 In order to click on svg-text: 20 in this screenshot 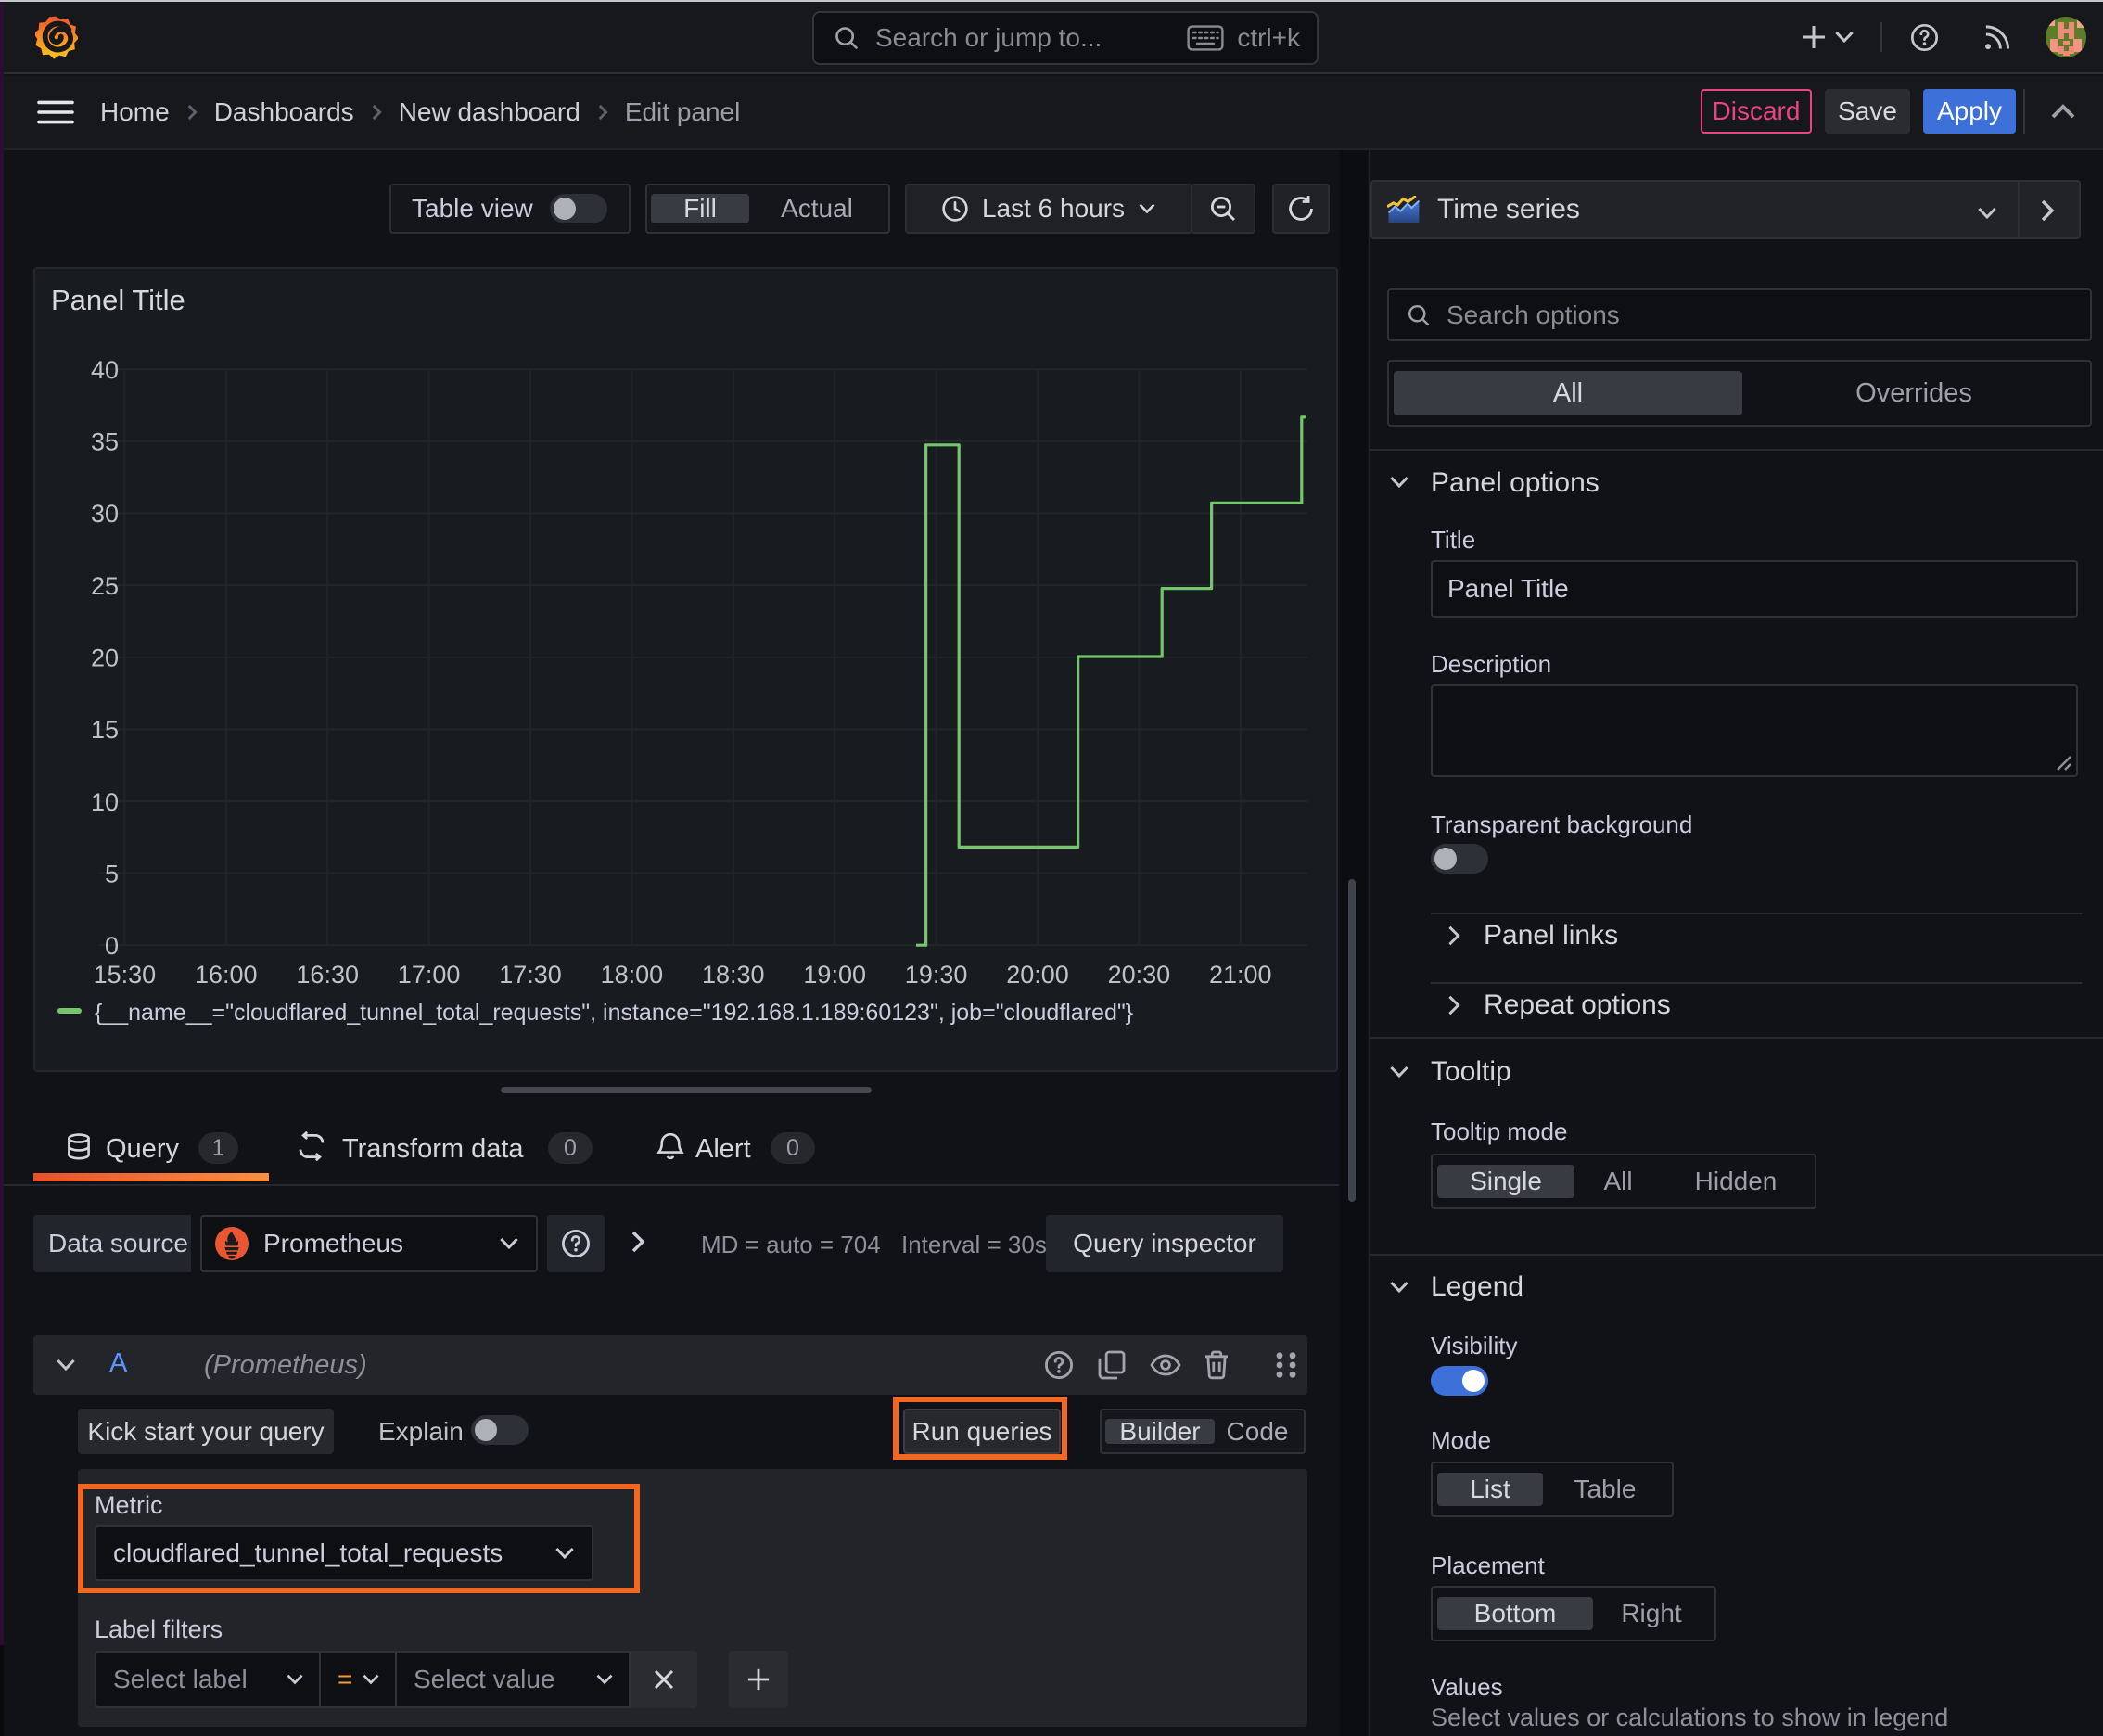, I will do `click(105, 658)`.